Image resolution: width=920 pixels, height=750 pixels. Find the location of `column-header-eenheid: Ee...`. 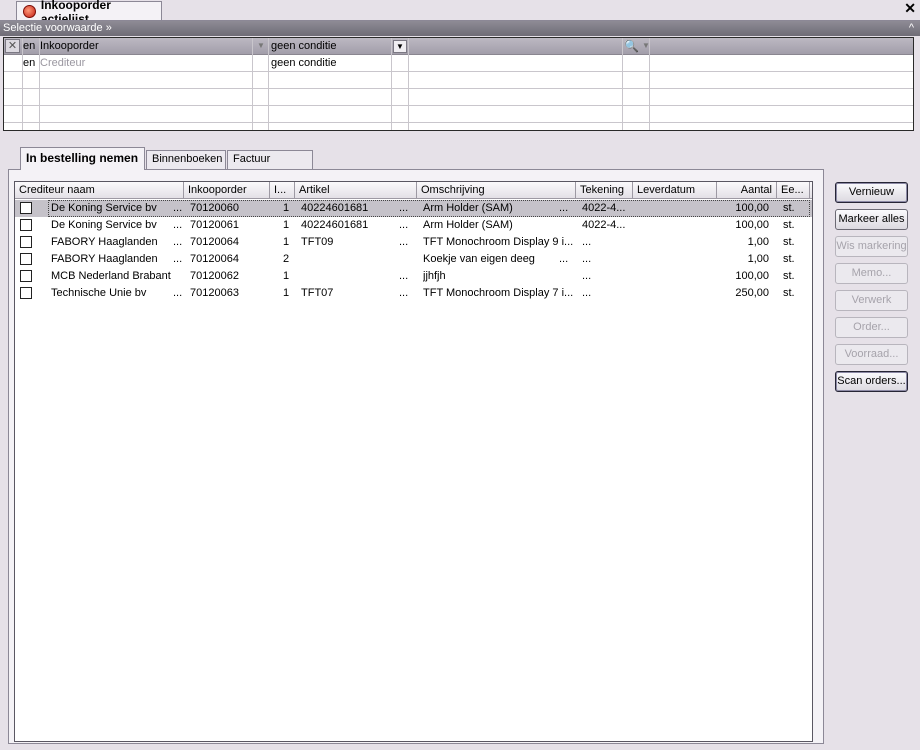

column-header-eenheid: Ee... is located at coordinates (793, 190).